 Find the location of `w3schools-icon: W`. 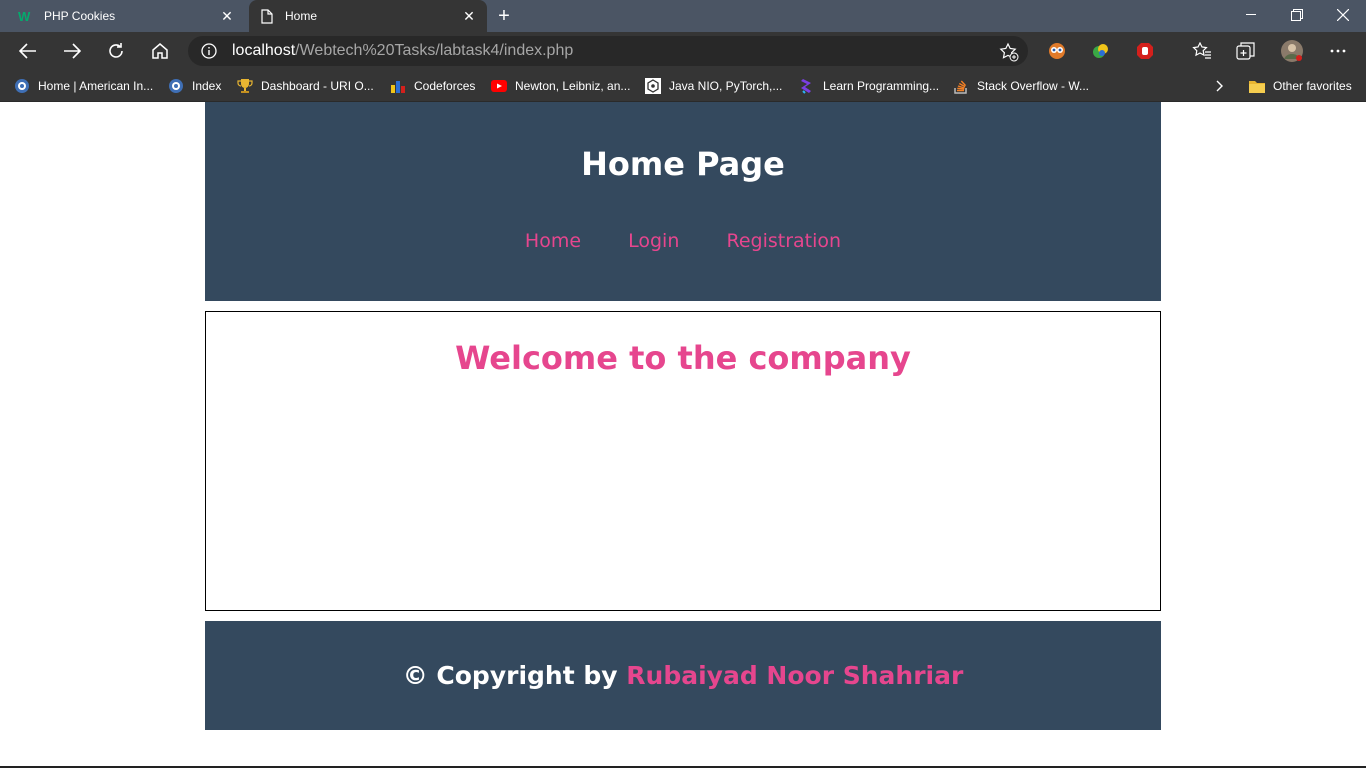

w3schools-icon: W is located at coordinates (26, 16).